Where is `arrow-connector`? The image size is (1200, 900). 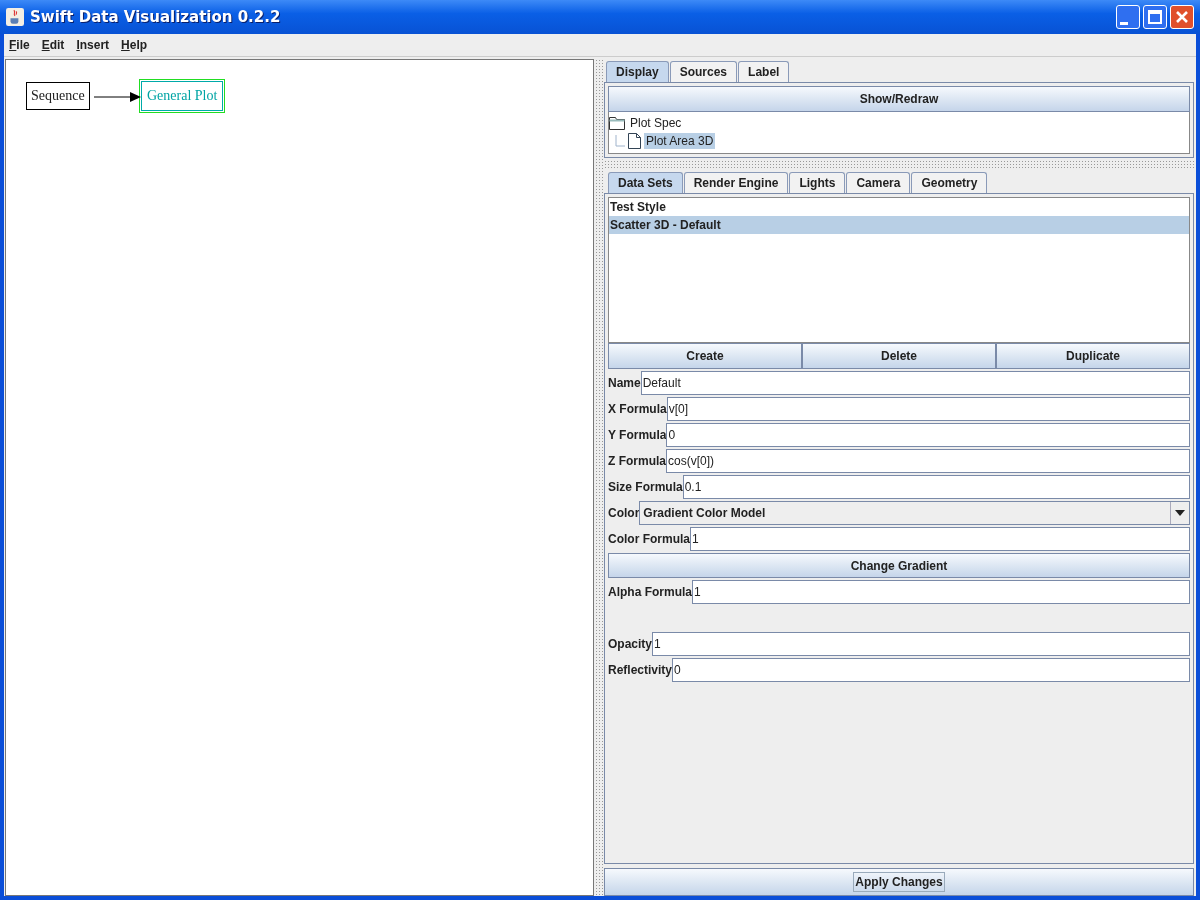 arrow-connector is located at coordinates (118, 97).